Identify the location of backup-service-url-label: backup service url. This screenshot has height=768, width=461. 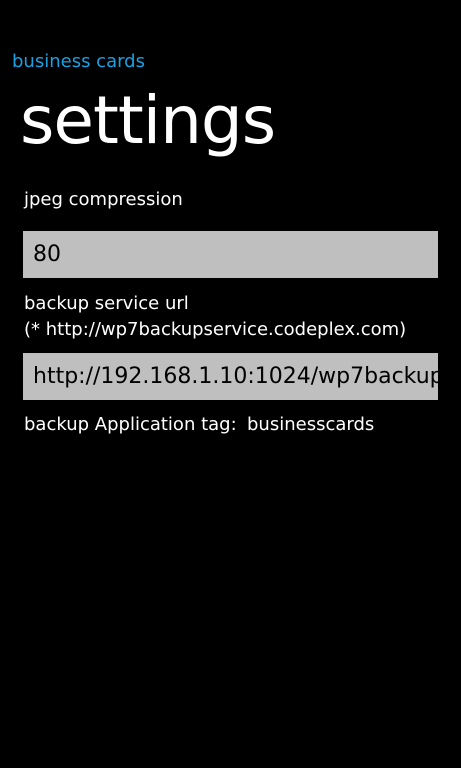
(106, 303).